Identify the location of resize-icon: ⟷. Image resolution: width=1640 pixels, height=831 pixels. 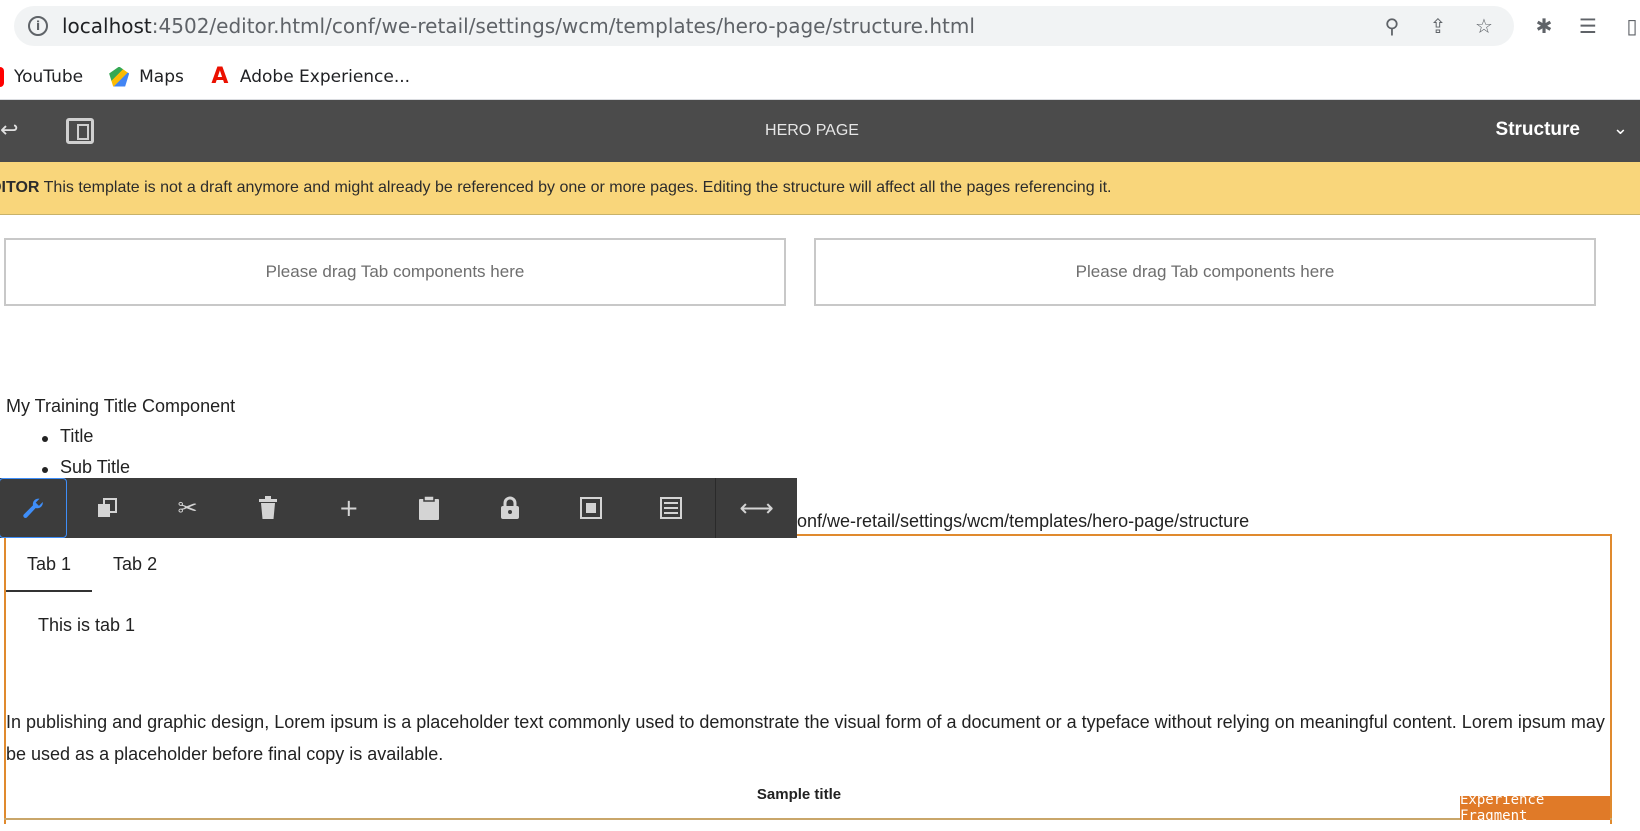
(756, 508).